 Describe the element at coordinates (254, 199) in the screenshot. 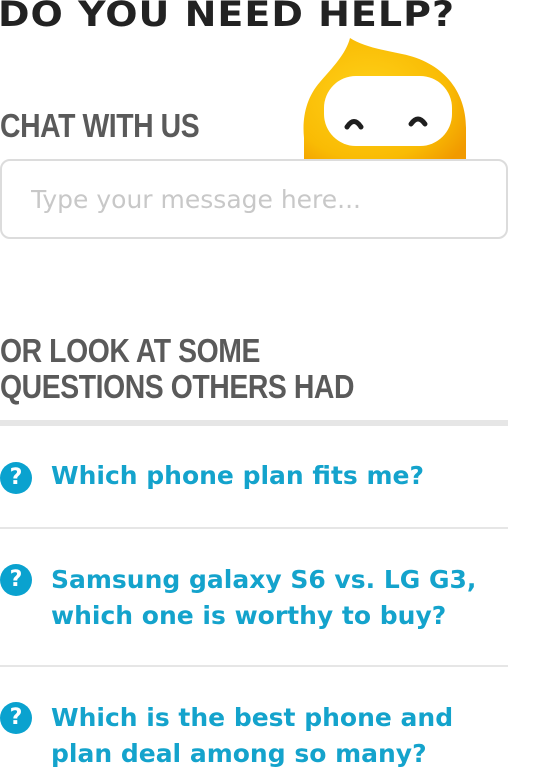

I see `chat-message-input` at that location.